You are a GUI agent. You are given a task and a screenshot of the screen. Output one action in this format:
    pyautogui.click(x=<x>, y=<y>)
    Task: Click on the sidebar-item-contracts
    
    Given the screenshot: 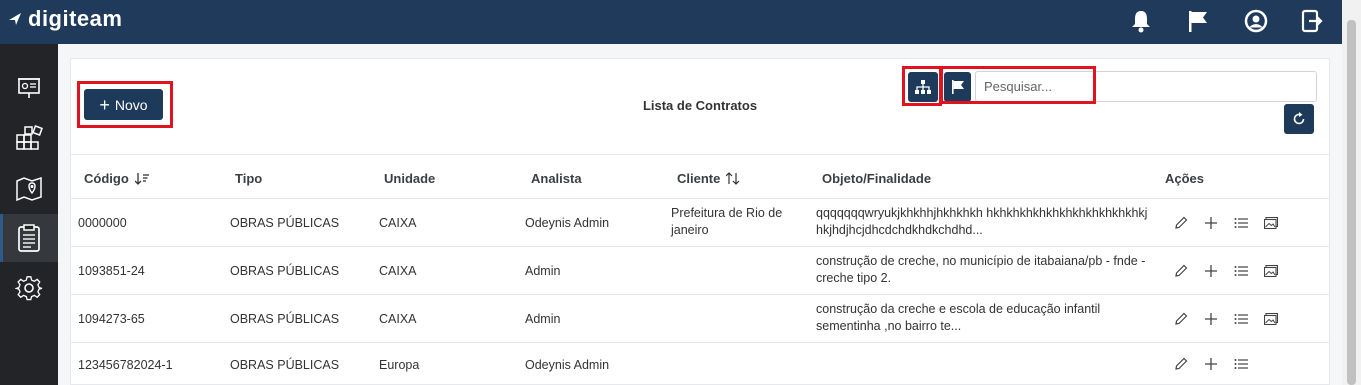 What is the action you would take?
    pyautogui.click(x=29, y=238)
    